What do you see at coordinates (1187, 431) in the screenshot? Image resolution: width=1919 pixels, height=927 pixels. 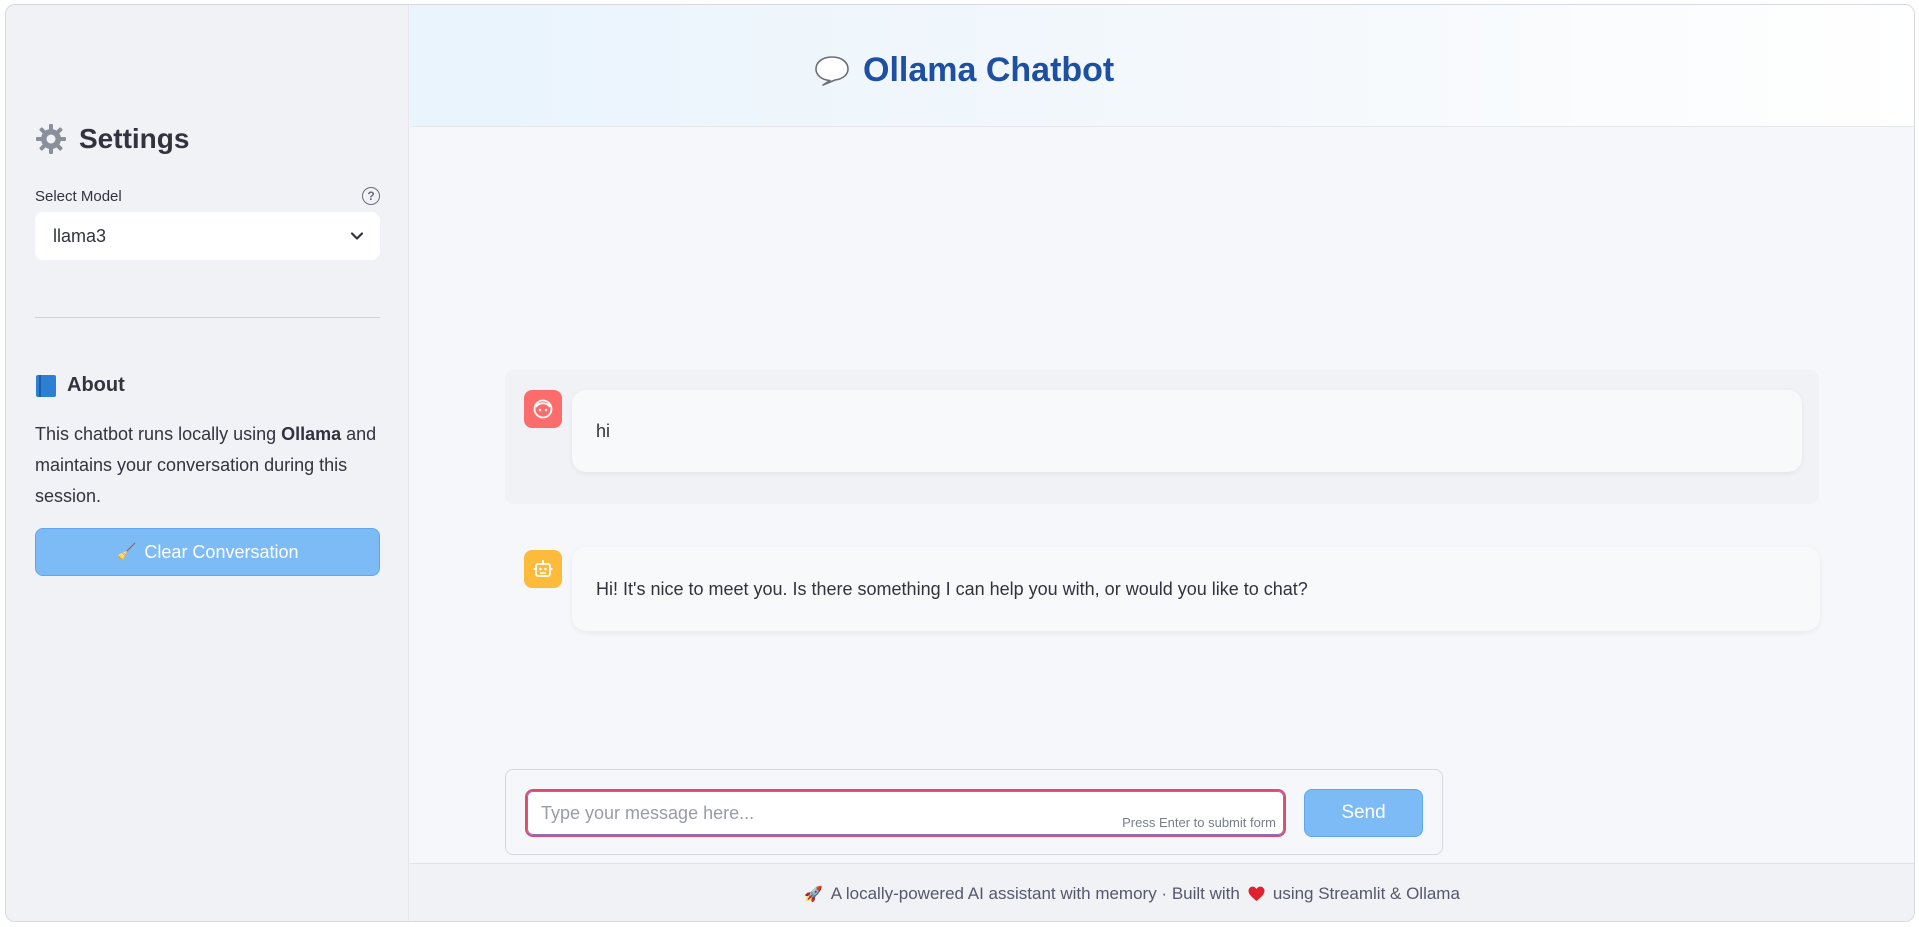 I see `message-bubble: hi` at bounding box center [1187, 431].